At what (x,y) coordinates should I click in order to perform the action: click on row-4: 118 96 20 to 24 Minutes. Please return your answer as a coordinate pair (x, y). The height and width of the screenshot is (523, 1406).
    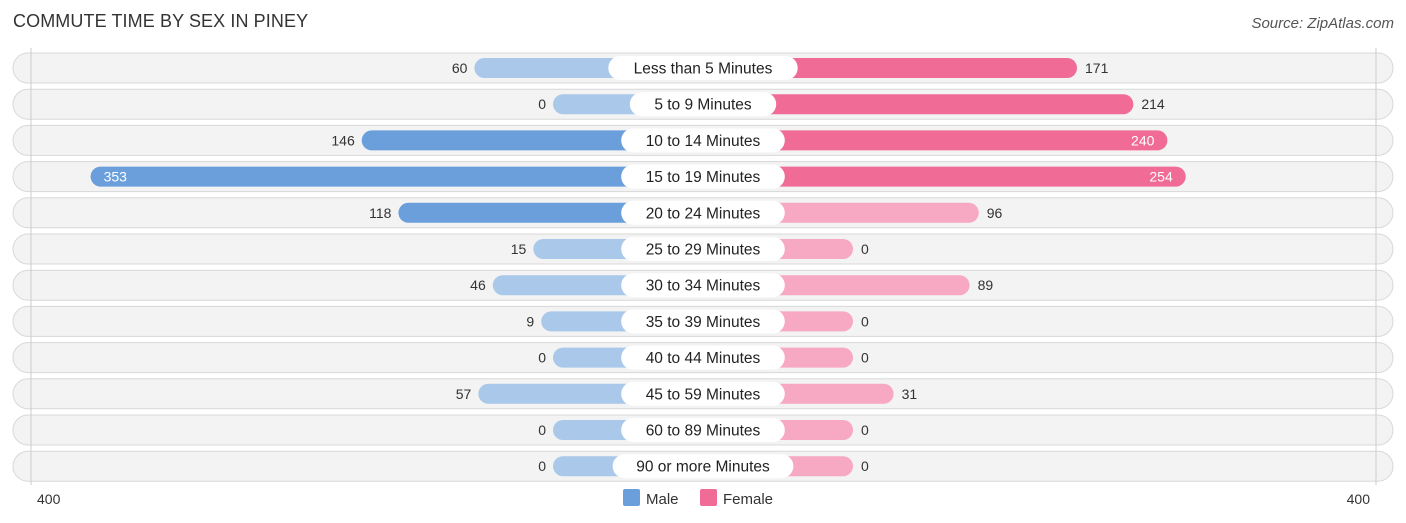
    Looking at the image, I should click on (703, 213).